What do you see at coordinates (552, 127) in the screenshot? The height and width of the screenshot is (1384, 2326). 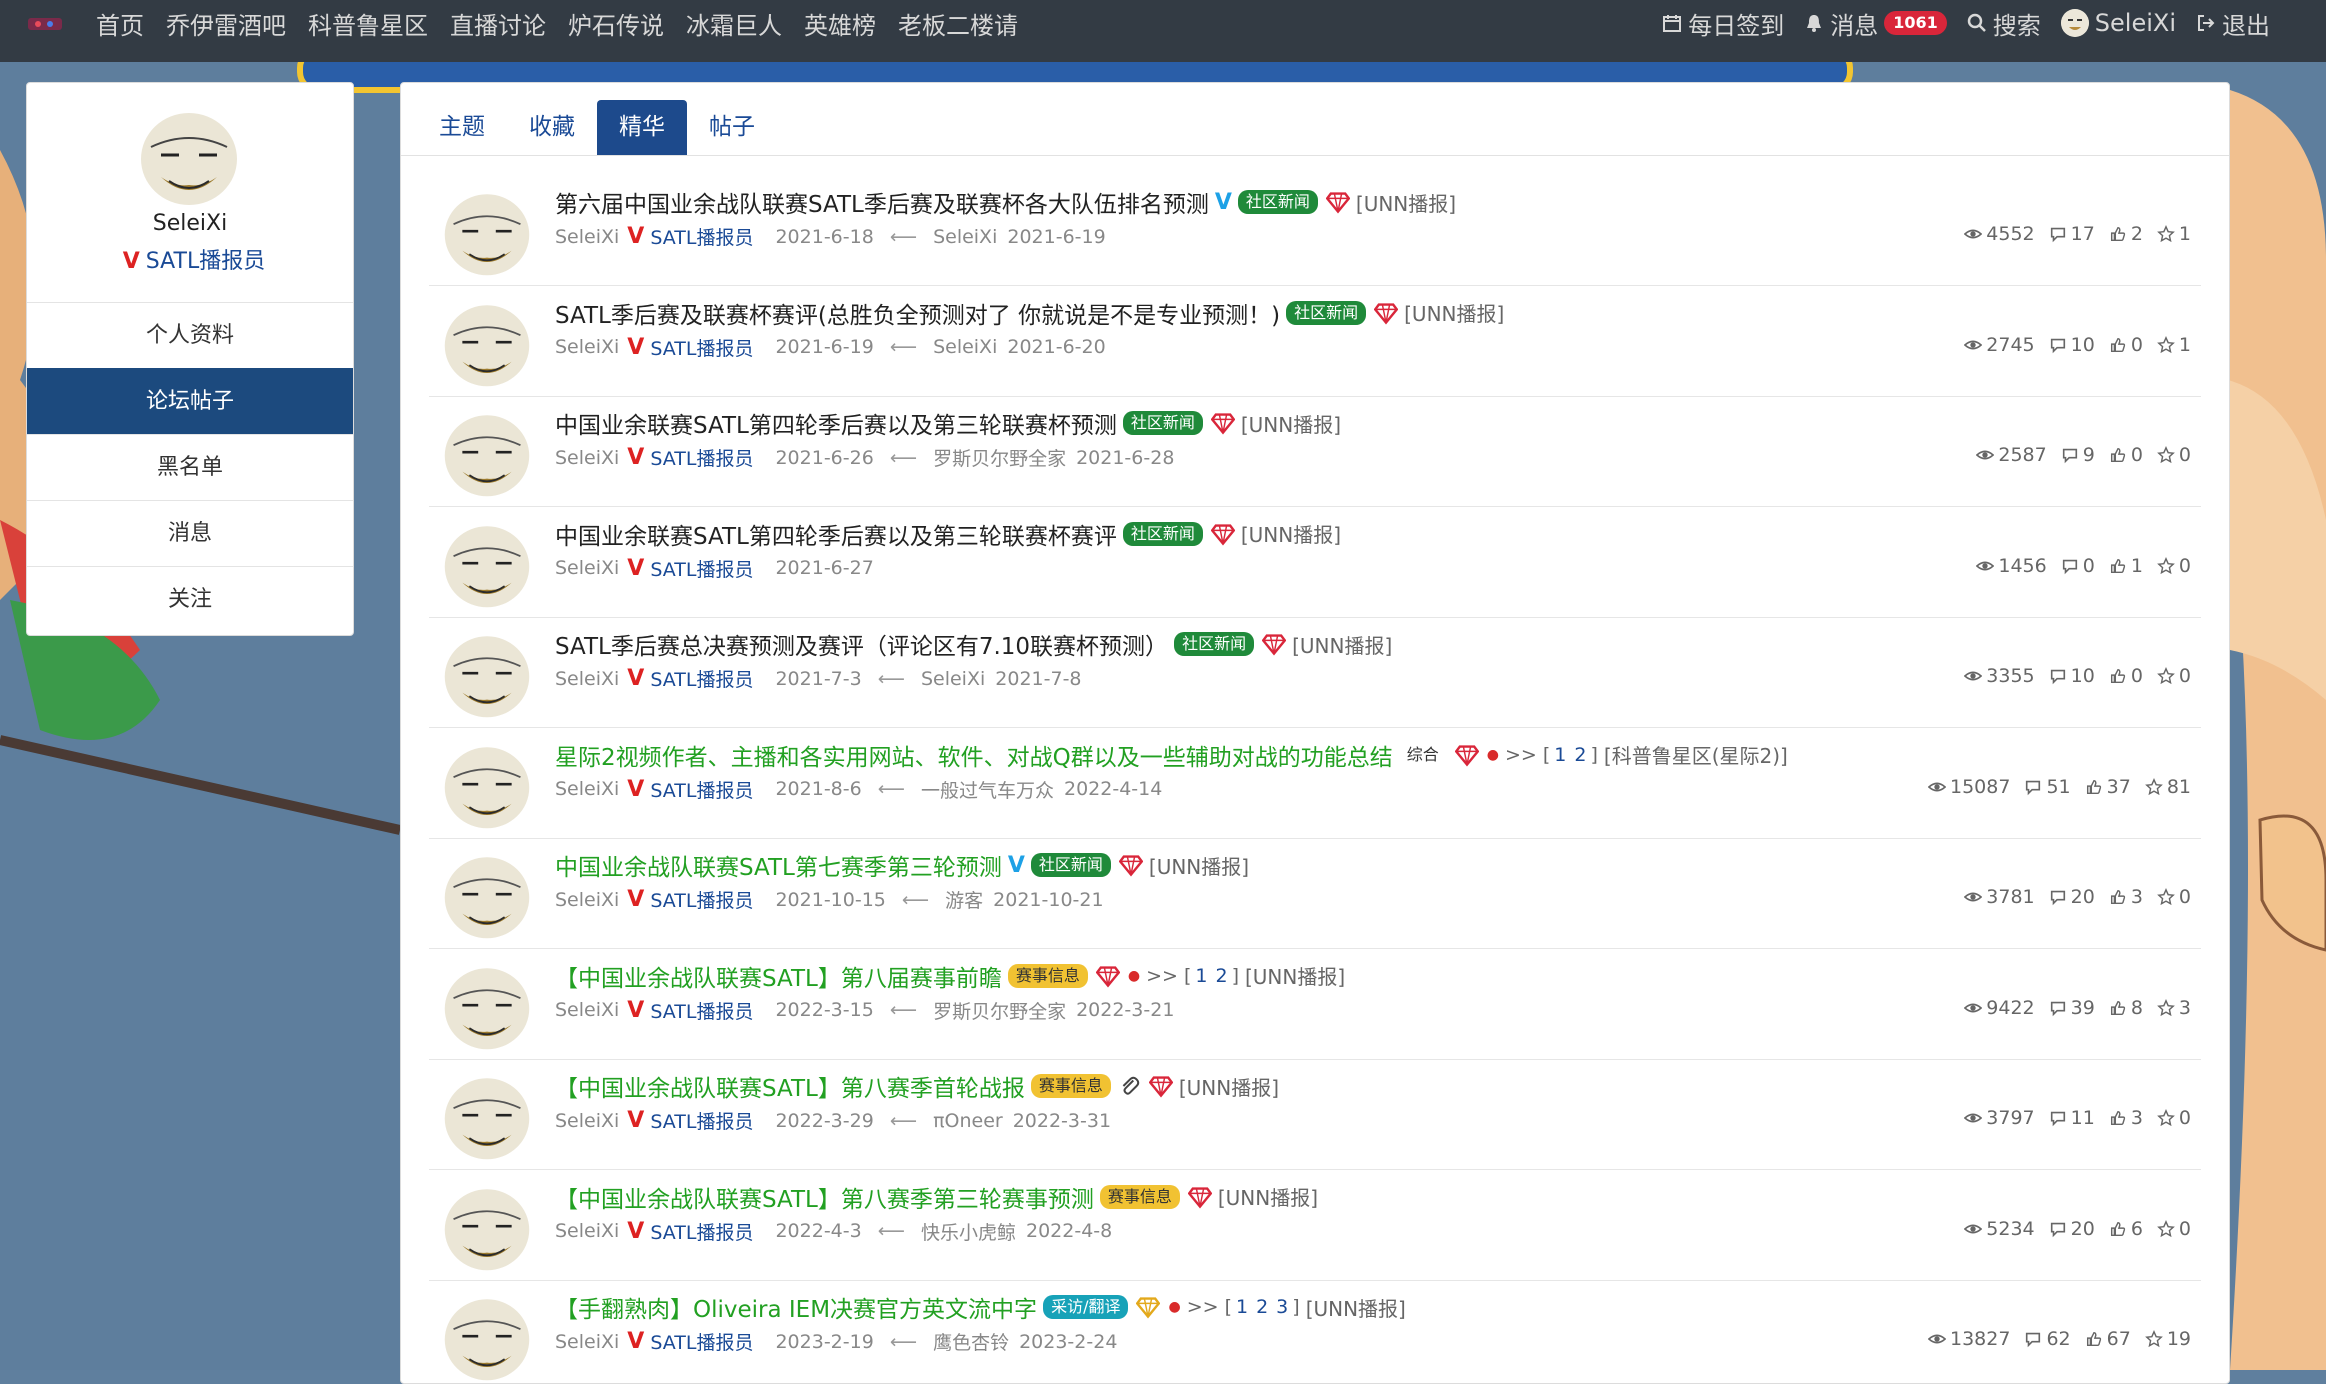 I see `tab-favorites: 收藏` at bounding box center [552, 127].